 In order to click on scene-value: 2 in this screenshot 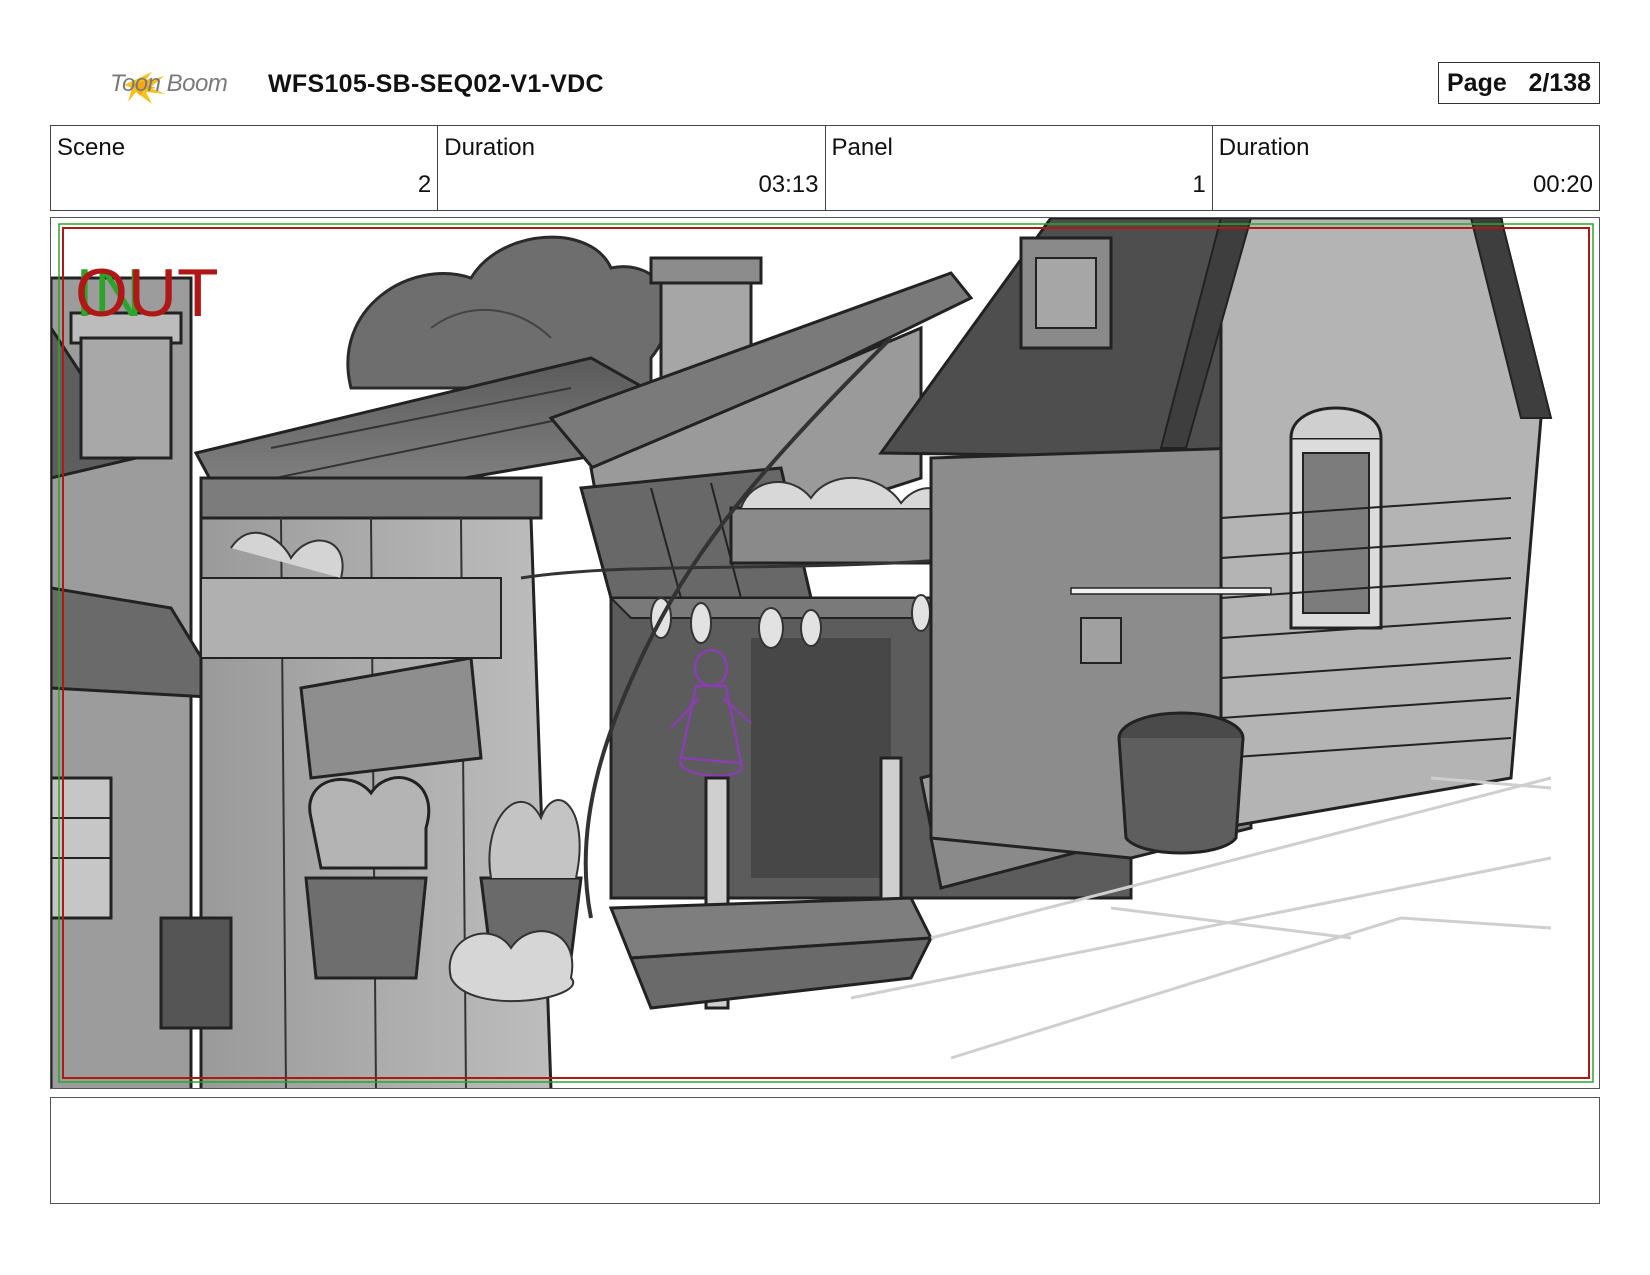, I will do `click(424, 184)`.